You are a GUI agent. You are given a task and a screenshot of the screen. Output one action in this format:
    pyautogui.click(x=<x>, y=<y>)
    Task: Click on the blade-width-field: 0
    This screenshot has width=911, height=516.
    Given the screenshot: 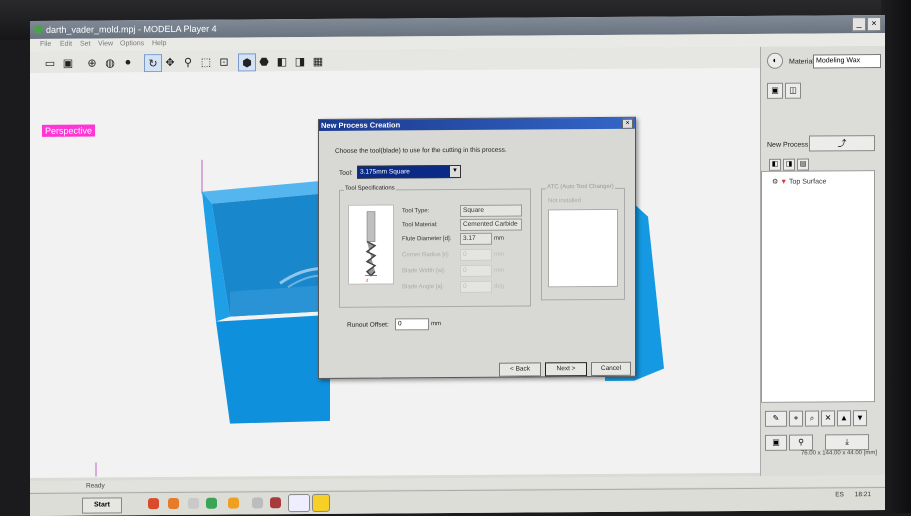 What is the action you would take?
    pyautogui.click(x=476, y=271)
    